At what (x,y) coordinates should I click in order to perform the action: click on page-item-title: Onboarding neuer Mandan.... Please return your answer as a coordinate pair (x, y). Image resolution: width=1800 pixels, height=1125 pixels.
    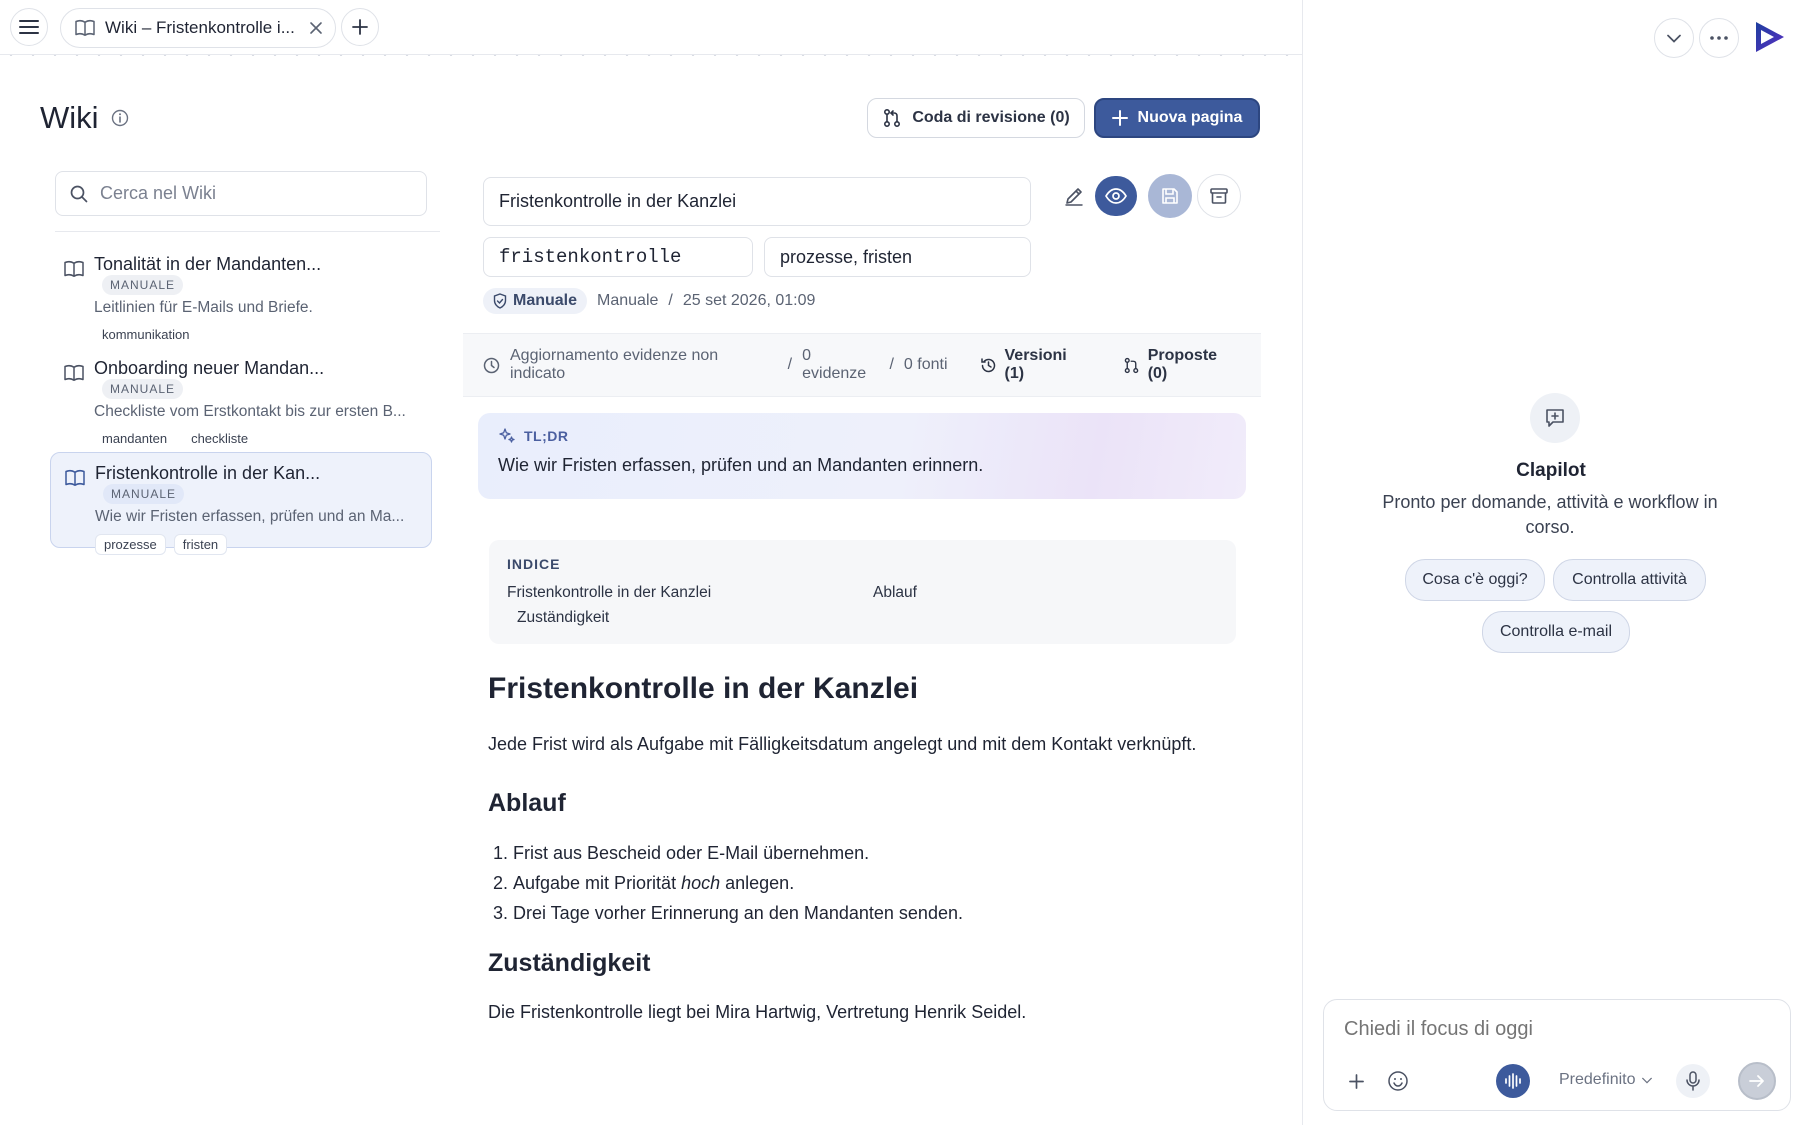
    Looking at the image, I should click on (209, 368).